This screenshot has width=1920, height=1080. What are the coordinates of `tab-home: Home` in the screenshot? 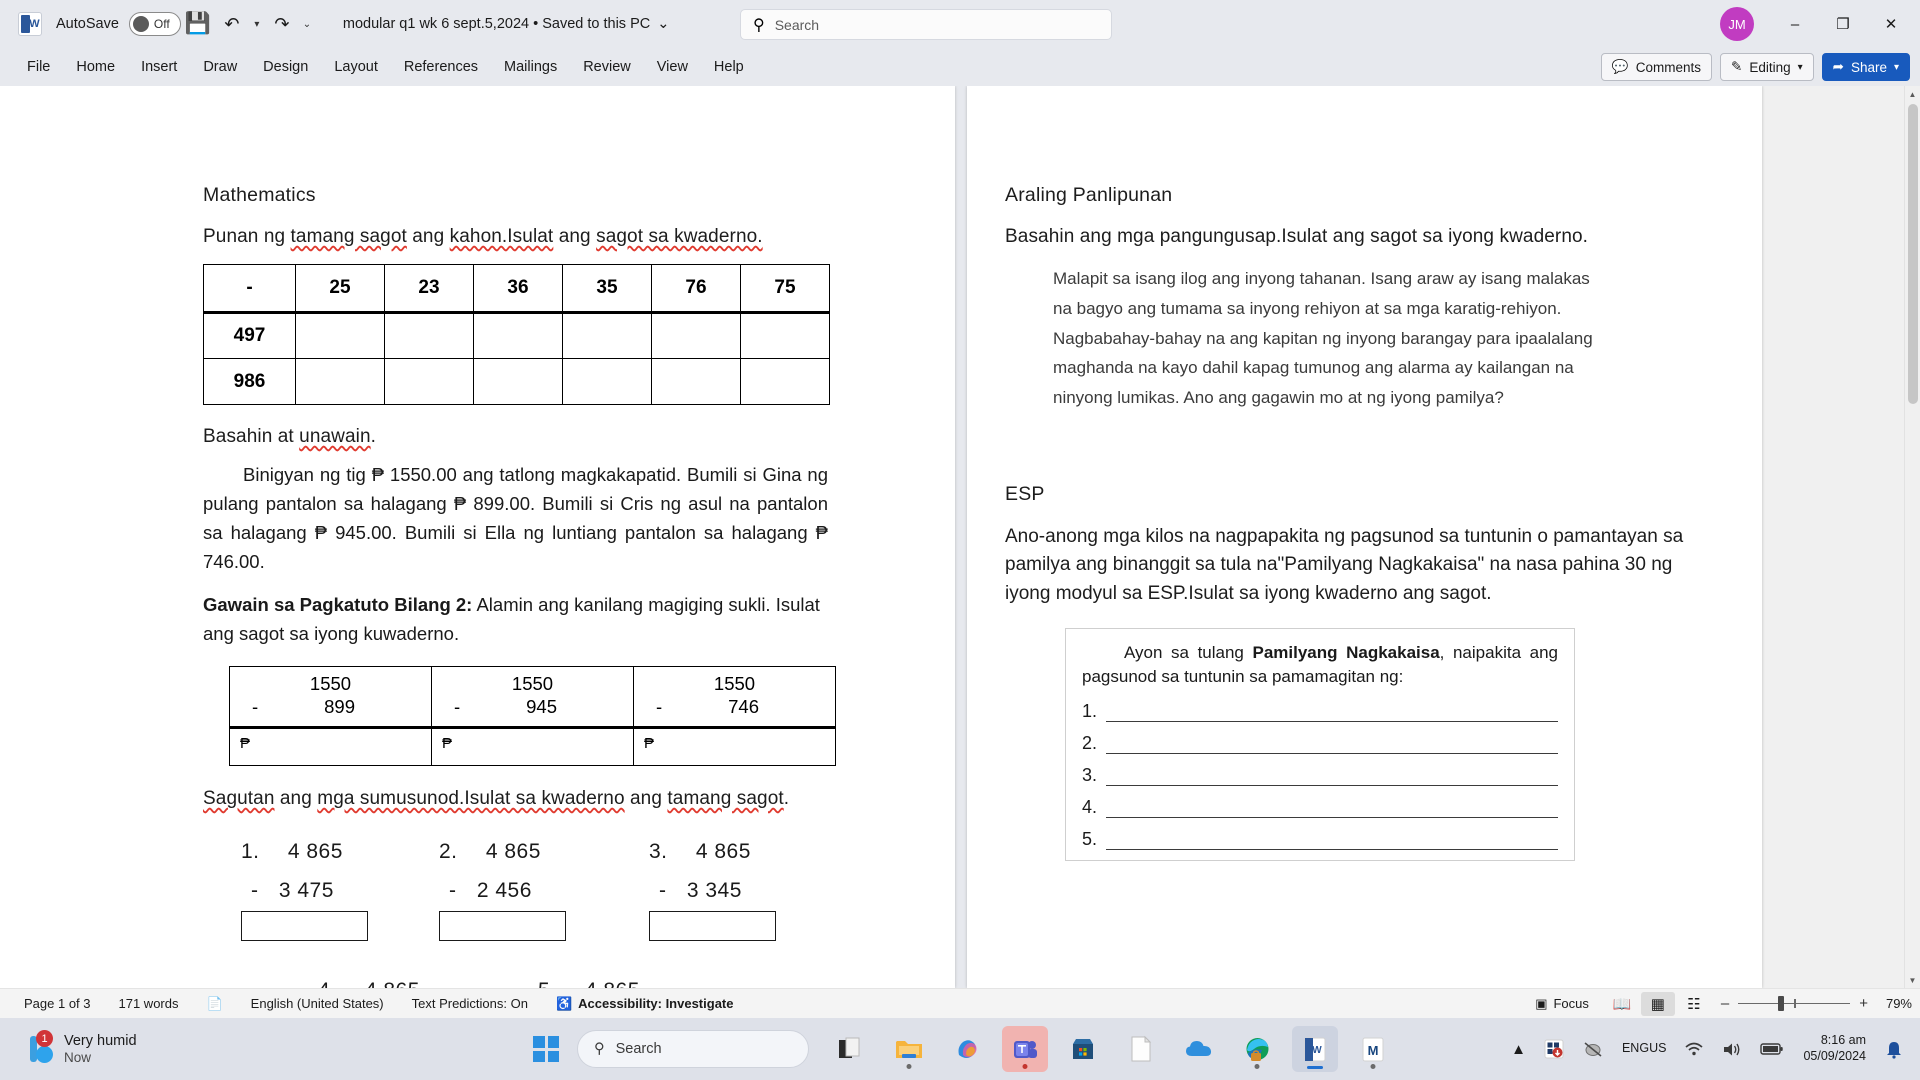 It's located at (95, 67).